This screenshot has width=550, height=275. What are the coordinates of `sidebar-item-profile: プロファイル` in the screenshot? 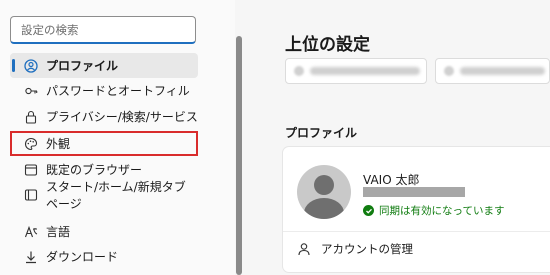 It's located at (104, 65).